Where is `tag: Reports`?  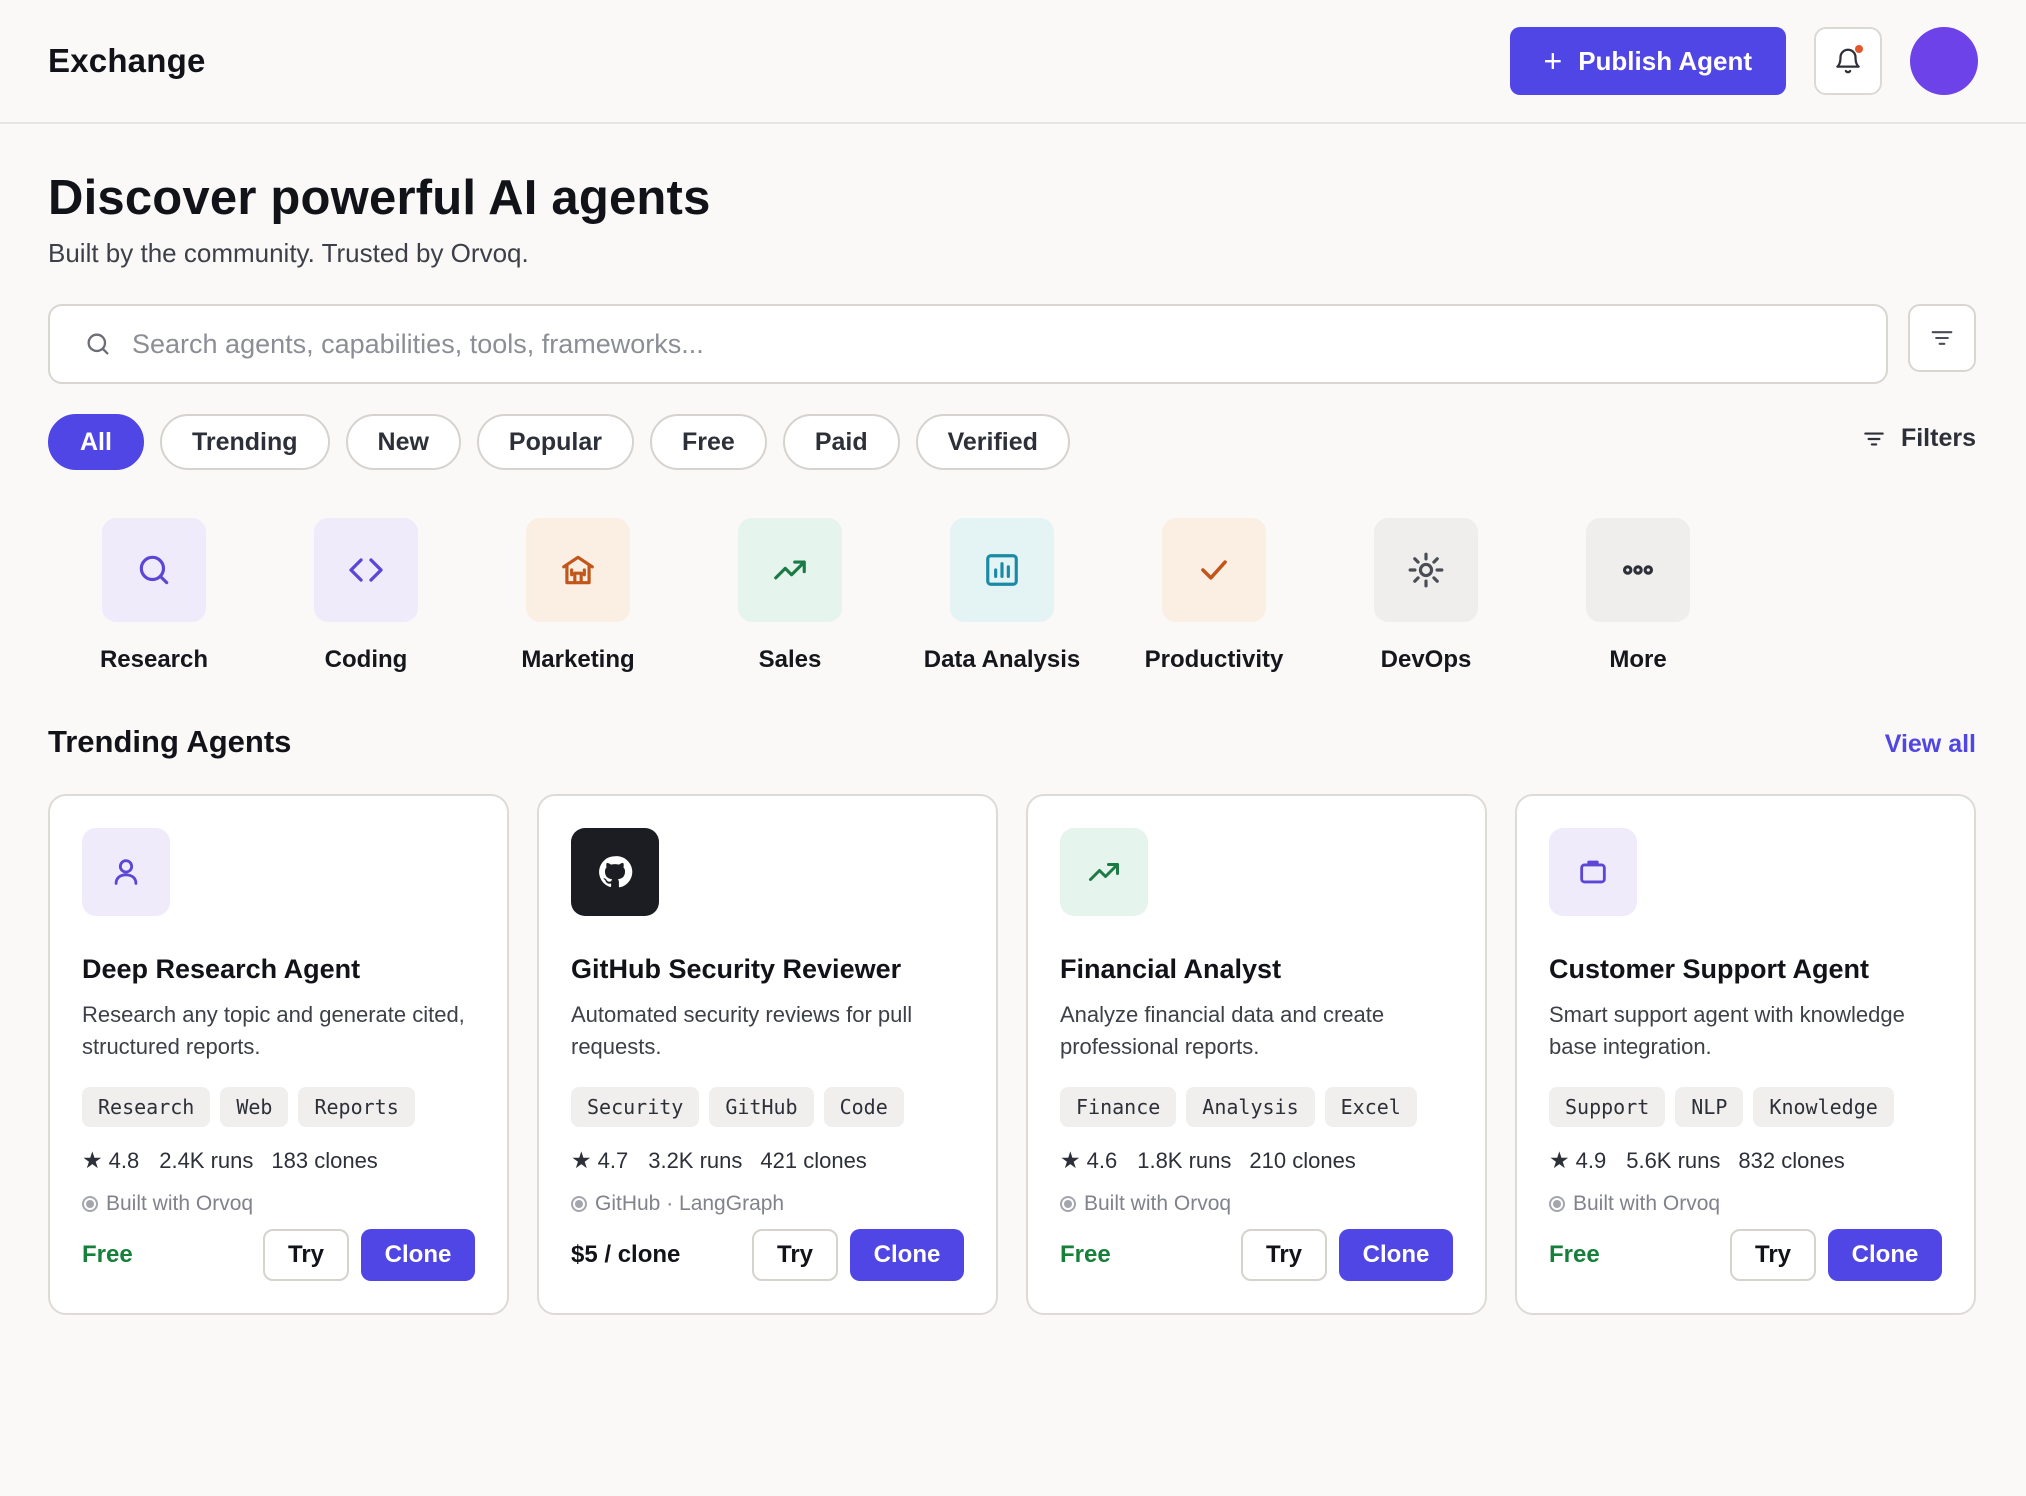
tag: Reports is located at coordinates (356, 1107).